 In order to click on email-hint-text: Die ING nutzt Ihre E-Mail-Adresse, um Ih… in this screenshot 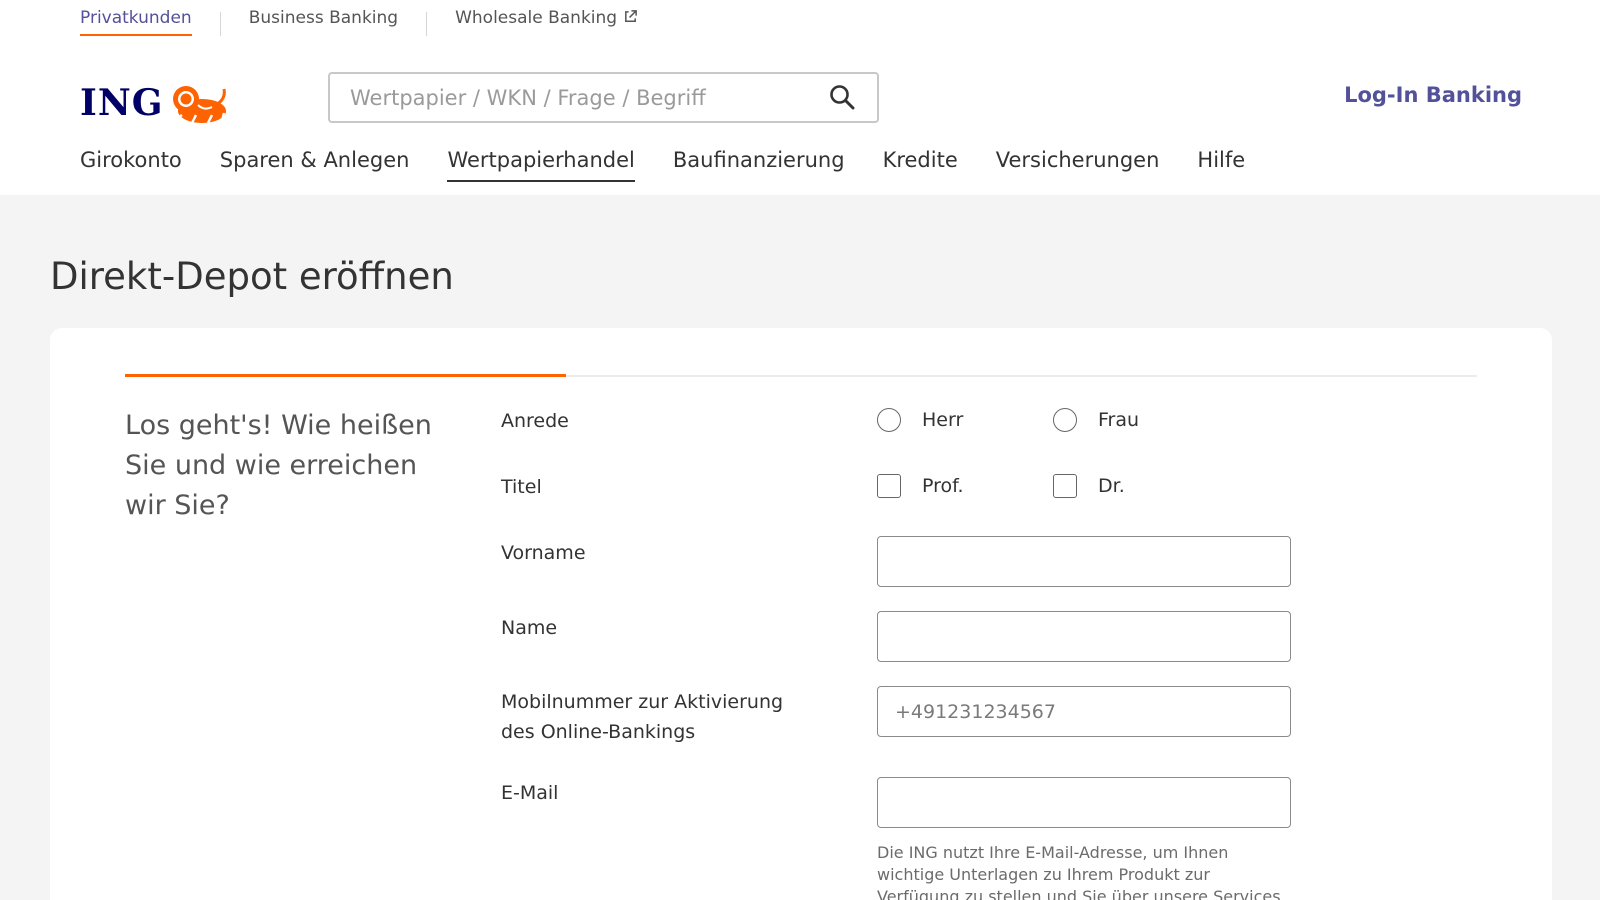, I will do `click(1079, 871)`.